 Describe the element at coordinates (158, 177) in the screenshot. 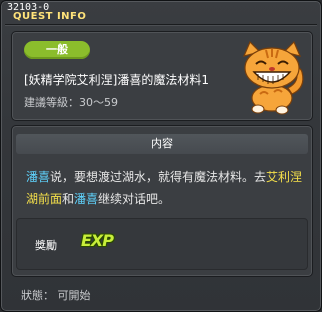

I see `description-segment: 说，要想渡过湖水，就得有魔法材料。去` at that location.